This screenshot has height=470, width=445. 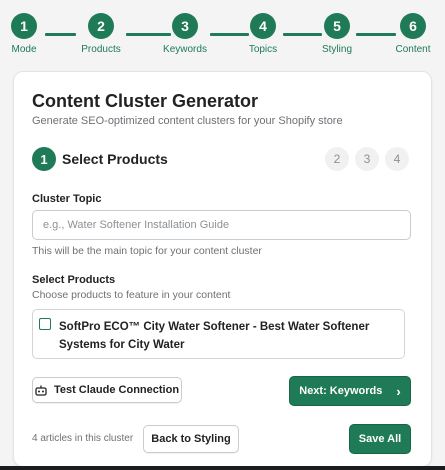 I want to click on back-to-styling-label: Back to Styling, so click(x=191, y=439).